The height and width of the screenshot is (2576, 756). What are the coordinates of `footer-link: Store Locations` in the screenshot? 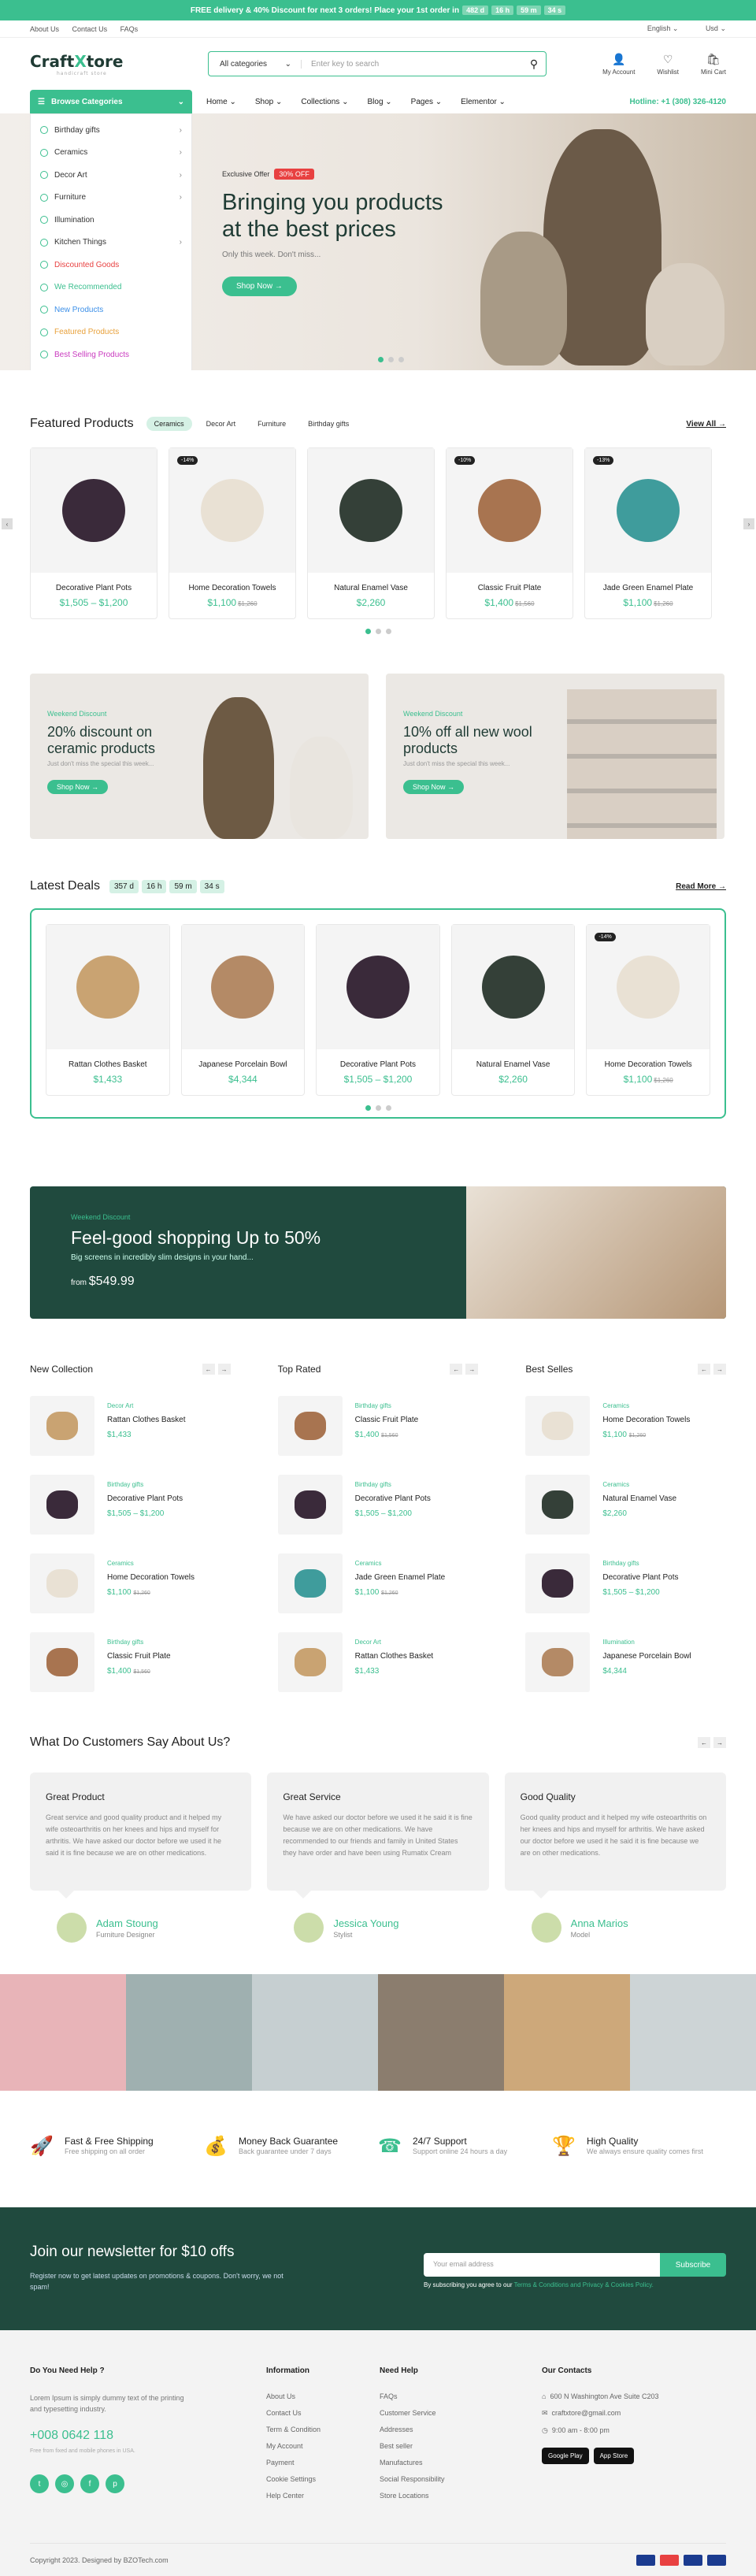 It's located at (461, 2496).